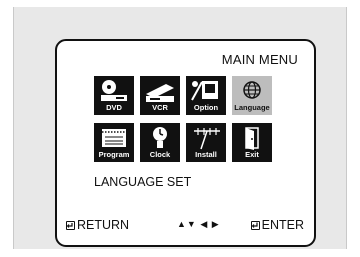 This screenshot has height=257, width=360. What do you see at coordinates (103, 225) in the screenshot?
I see `return-label: RETURN` at bounding box center [103, 225].